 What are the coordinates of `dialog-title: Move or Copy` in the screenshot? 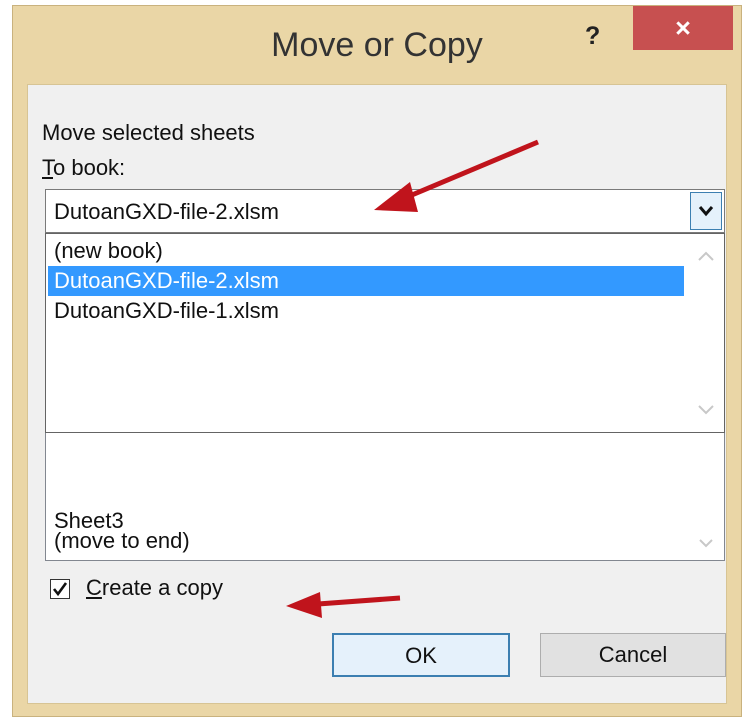 It's located at (377, 45).